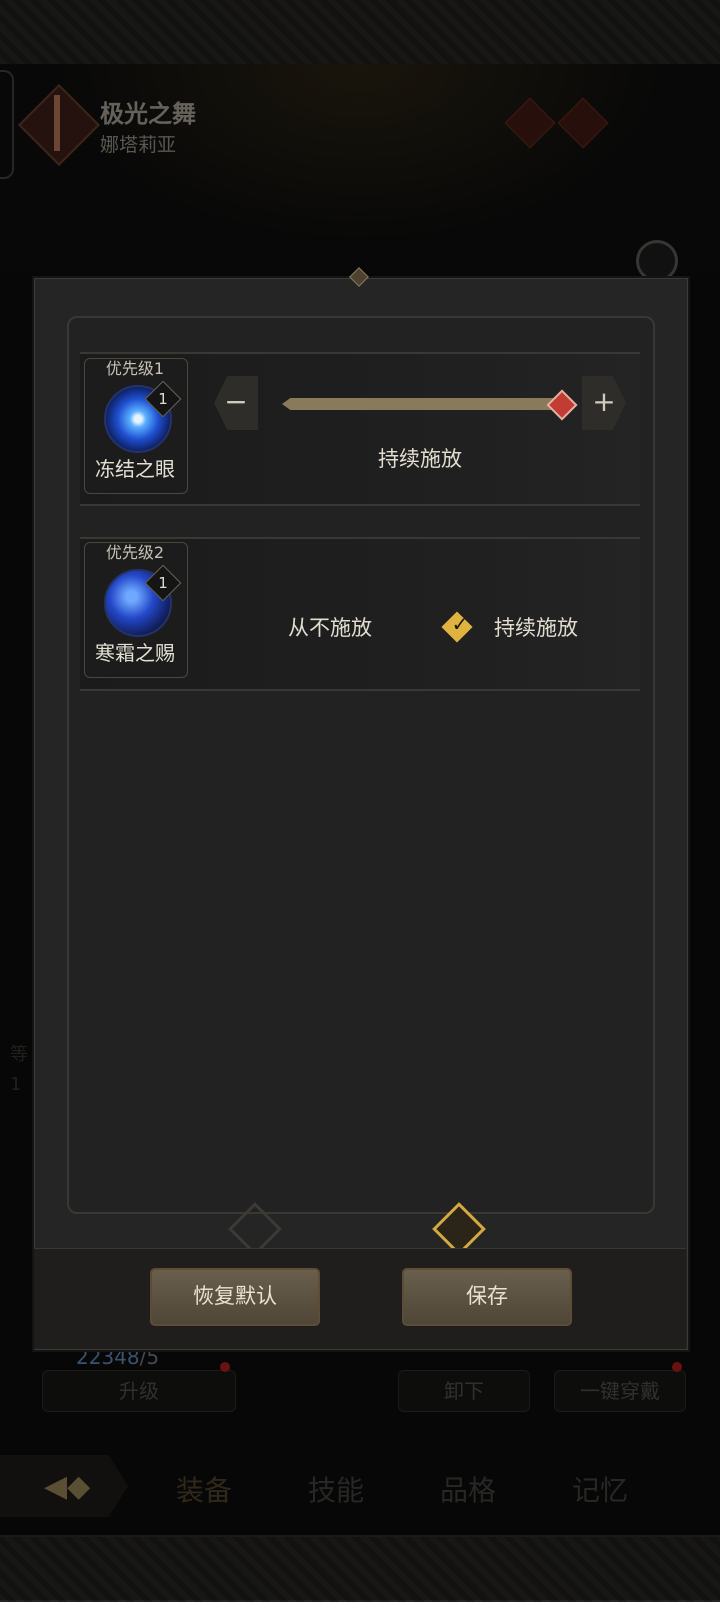  I want to click on skill-name: 寒霜之赐, so click(135, 653).